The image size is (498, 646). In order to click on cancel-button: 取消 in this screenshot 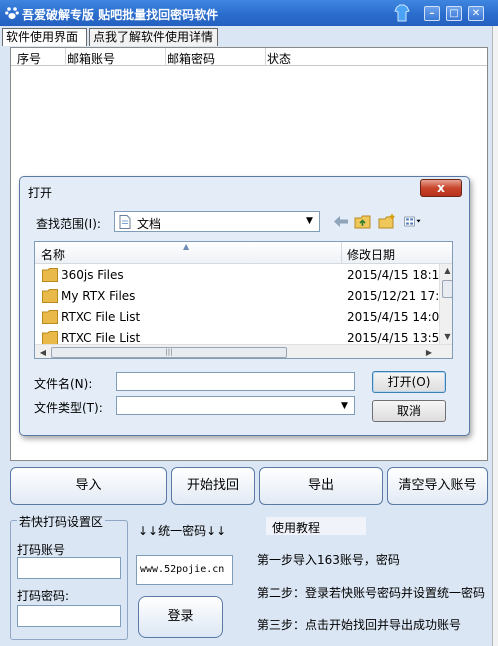, I will do `click(409, 411)`.